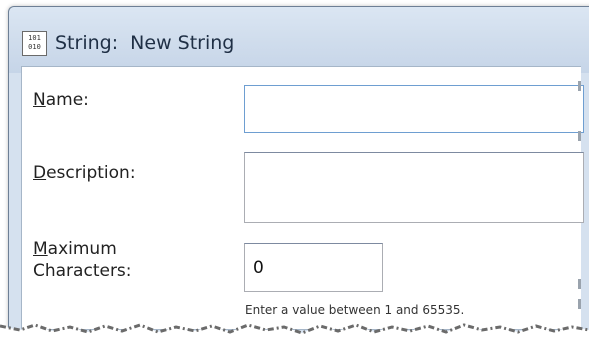  I want to click on description-field, so click(414, 187).